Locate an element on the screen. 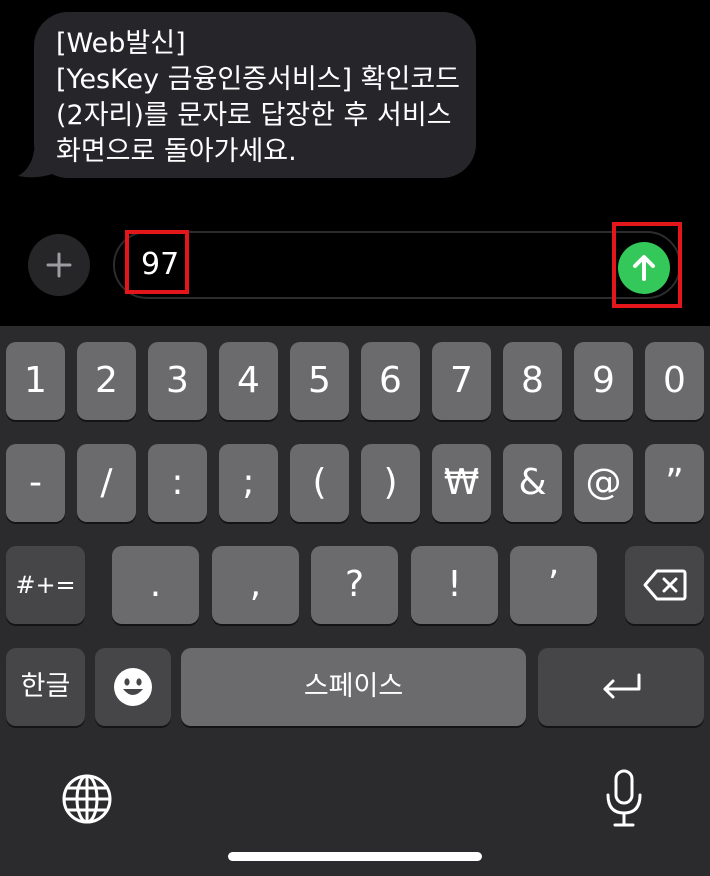 The image size is (710, 876). key-5: 5 is located at coordinates (319, 381).